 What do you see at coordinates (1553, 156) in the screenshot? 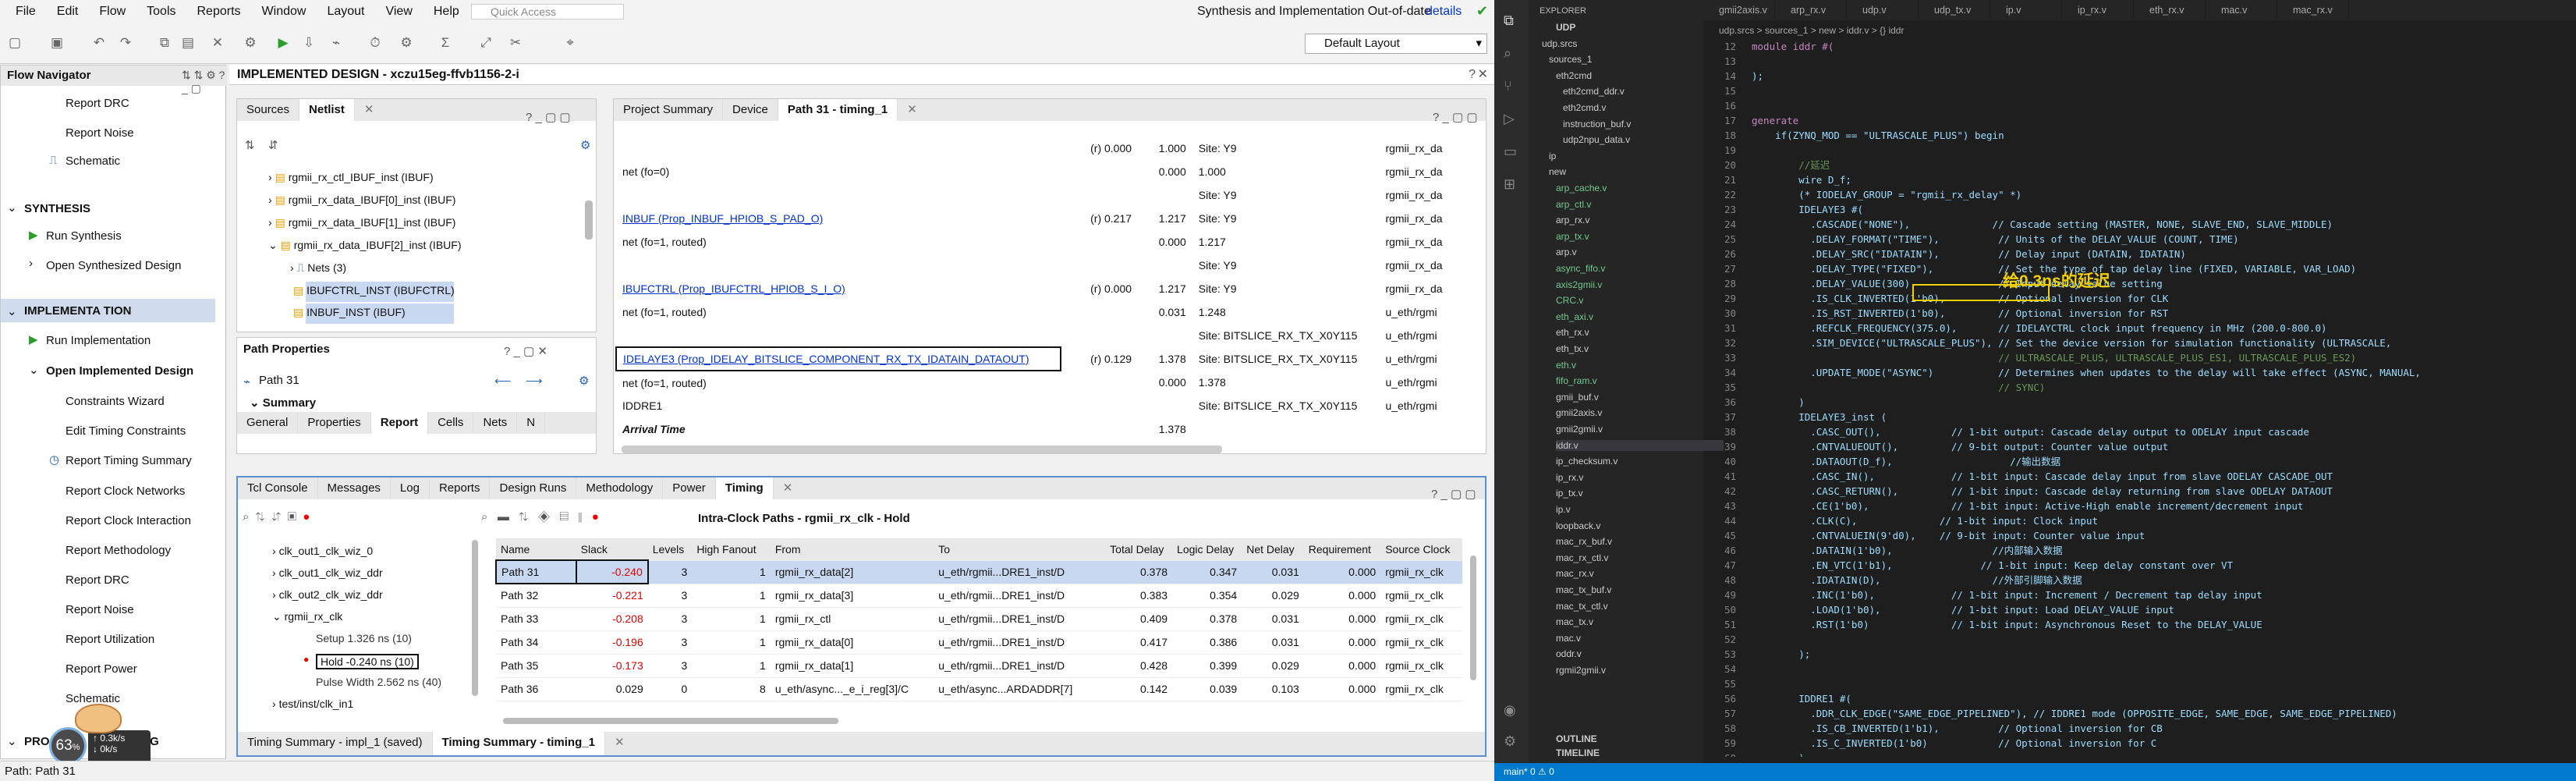
I see `explorer-item: ip` at bounding box center [1553, 156].